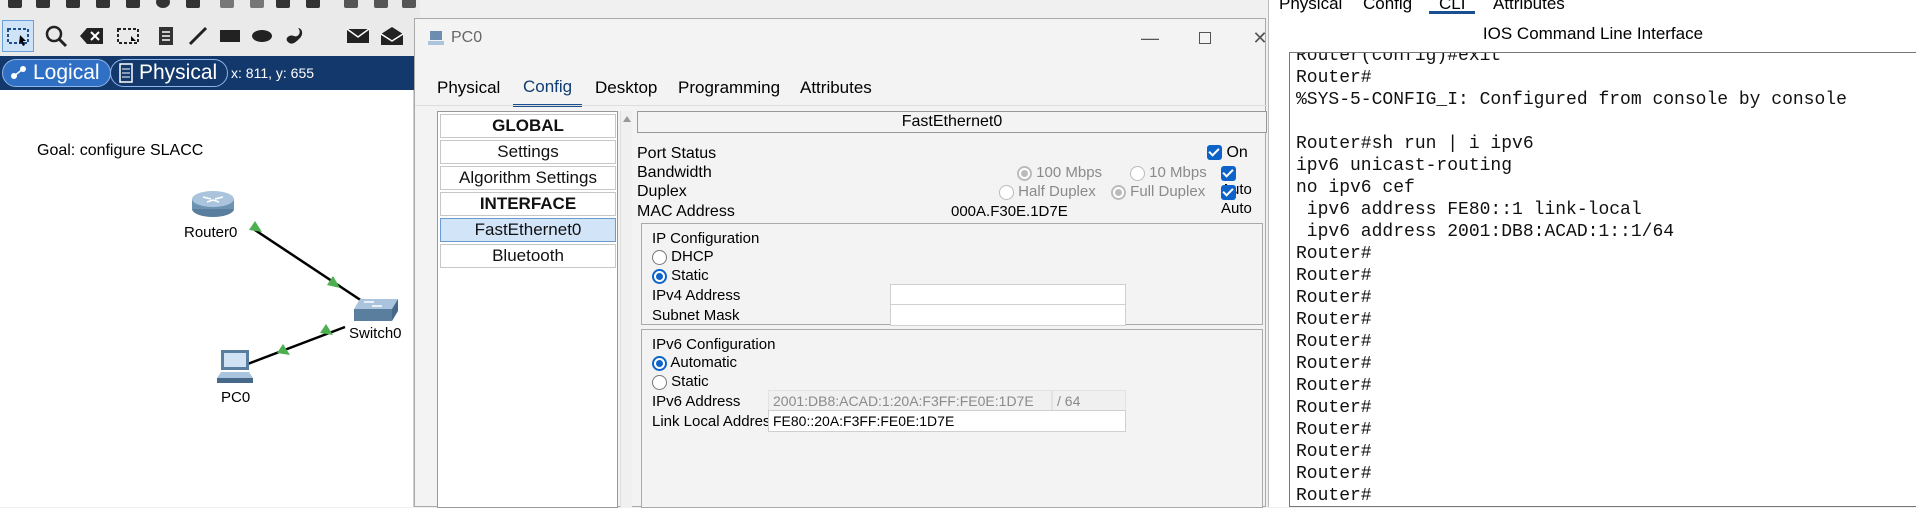 The image size is (1916, 508). Describe the element at coordinates (694, 362) in the screenshot. I see `automatic-option: Automatic` at that location.